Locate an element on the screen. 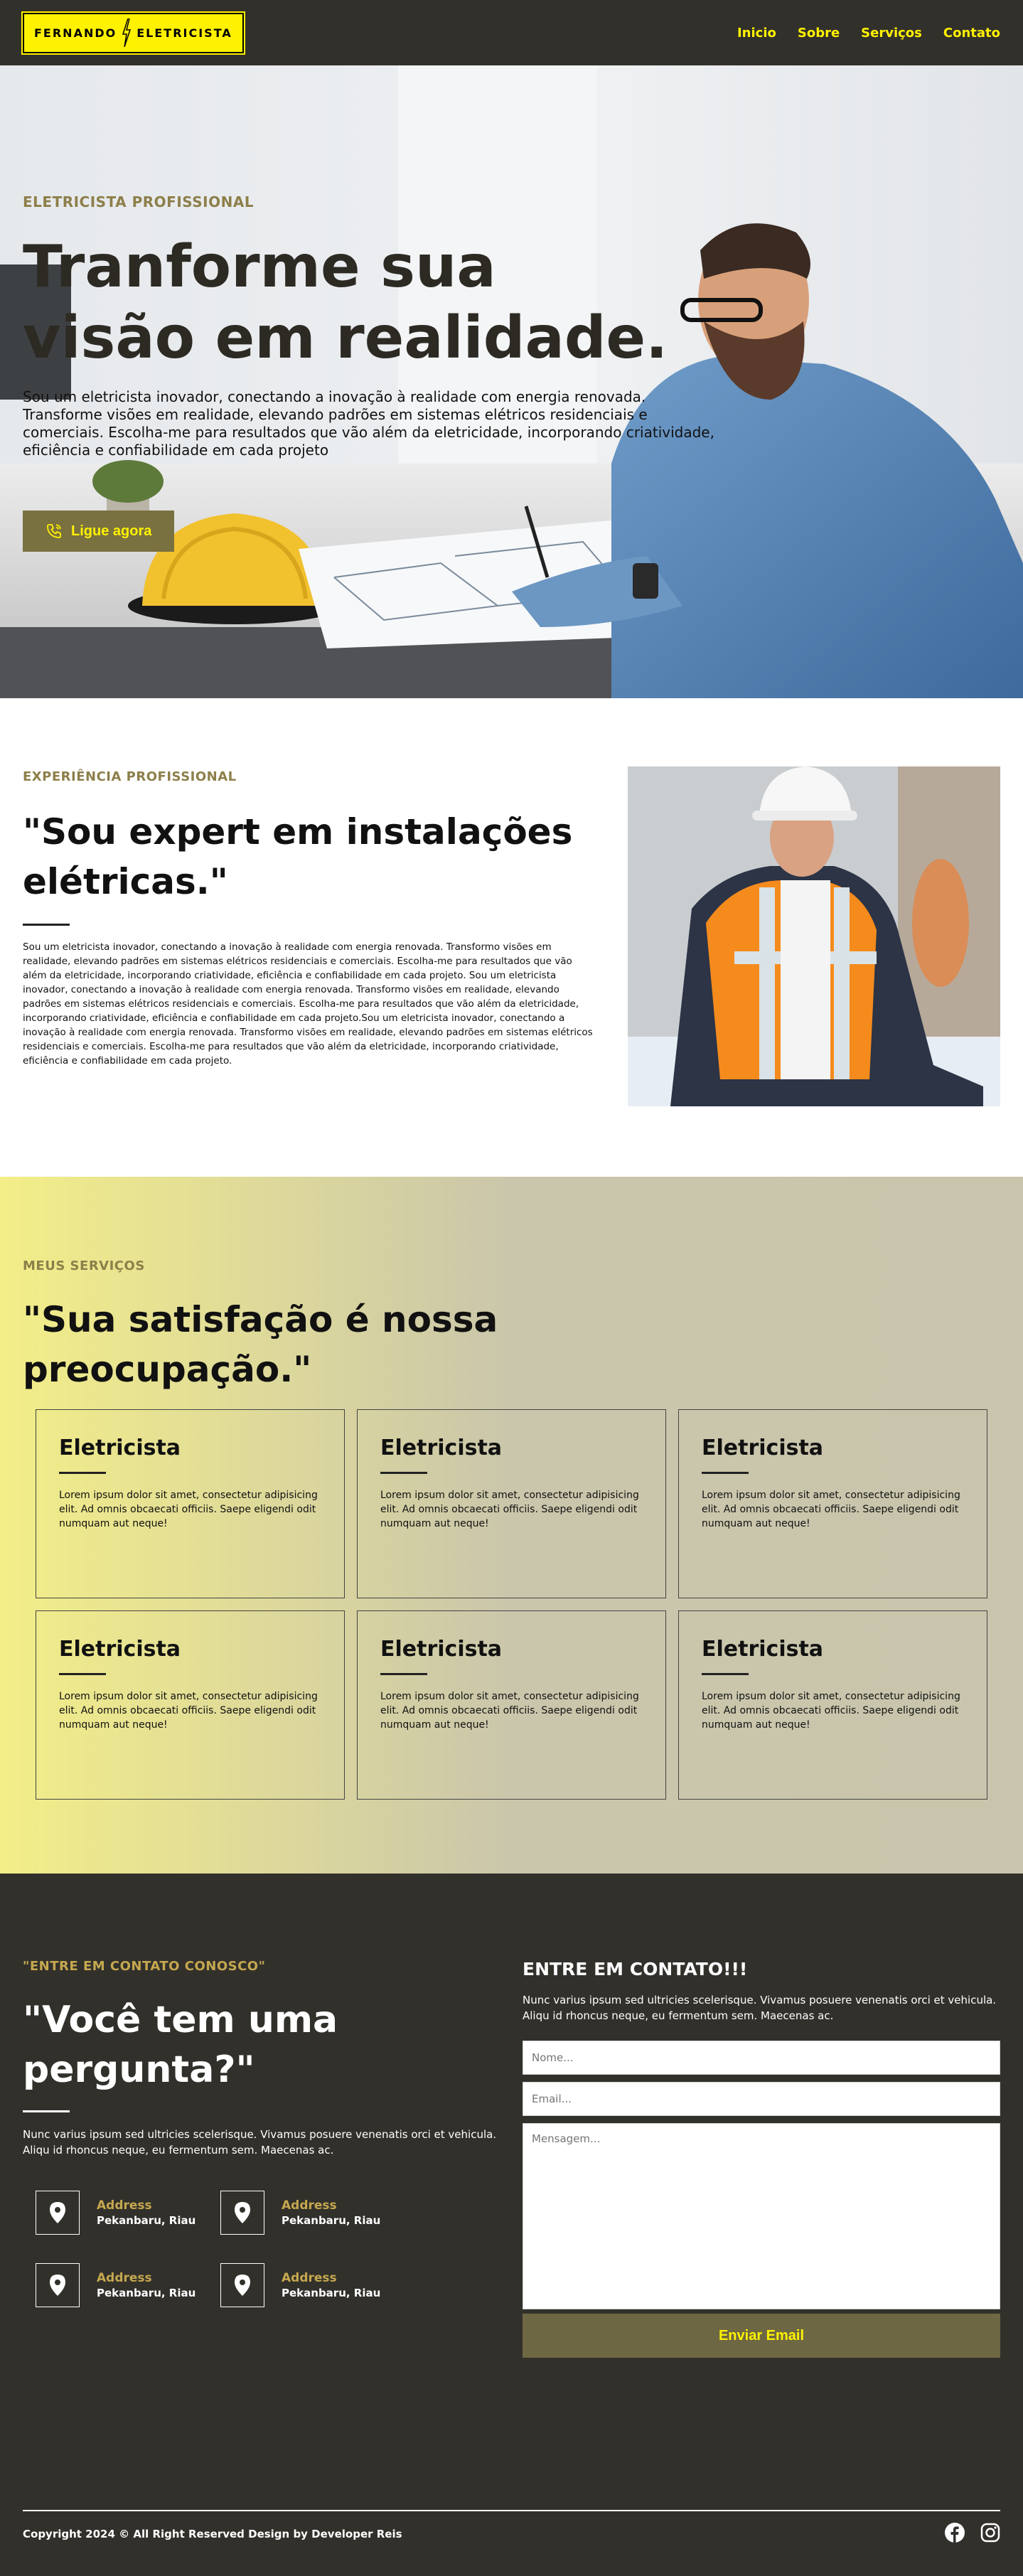 This screenshot has width=1023, height=2576. main-menu: Inicio Sobre Serviços Contato is located at coordinates (868, 33).